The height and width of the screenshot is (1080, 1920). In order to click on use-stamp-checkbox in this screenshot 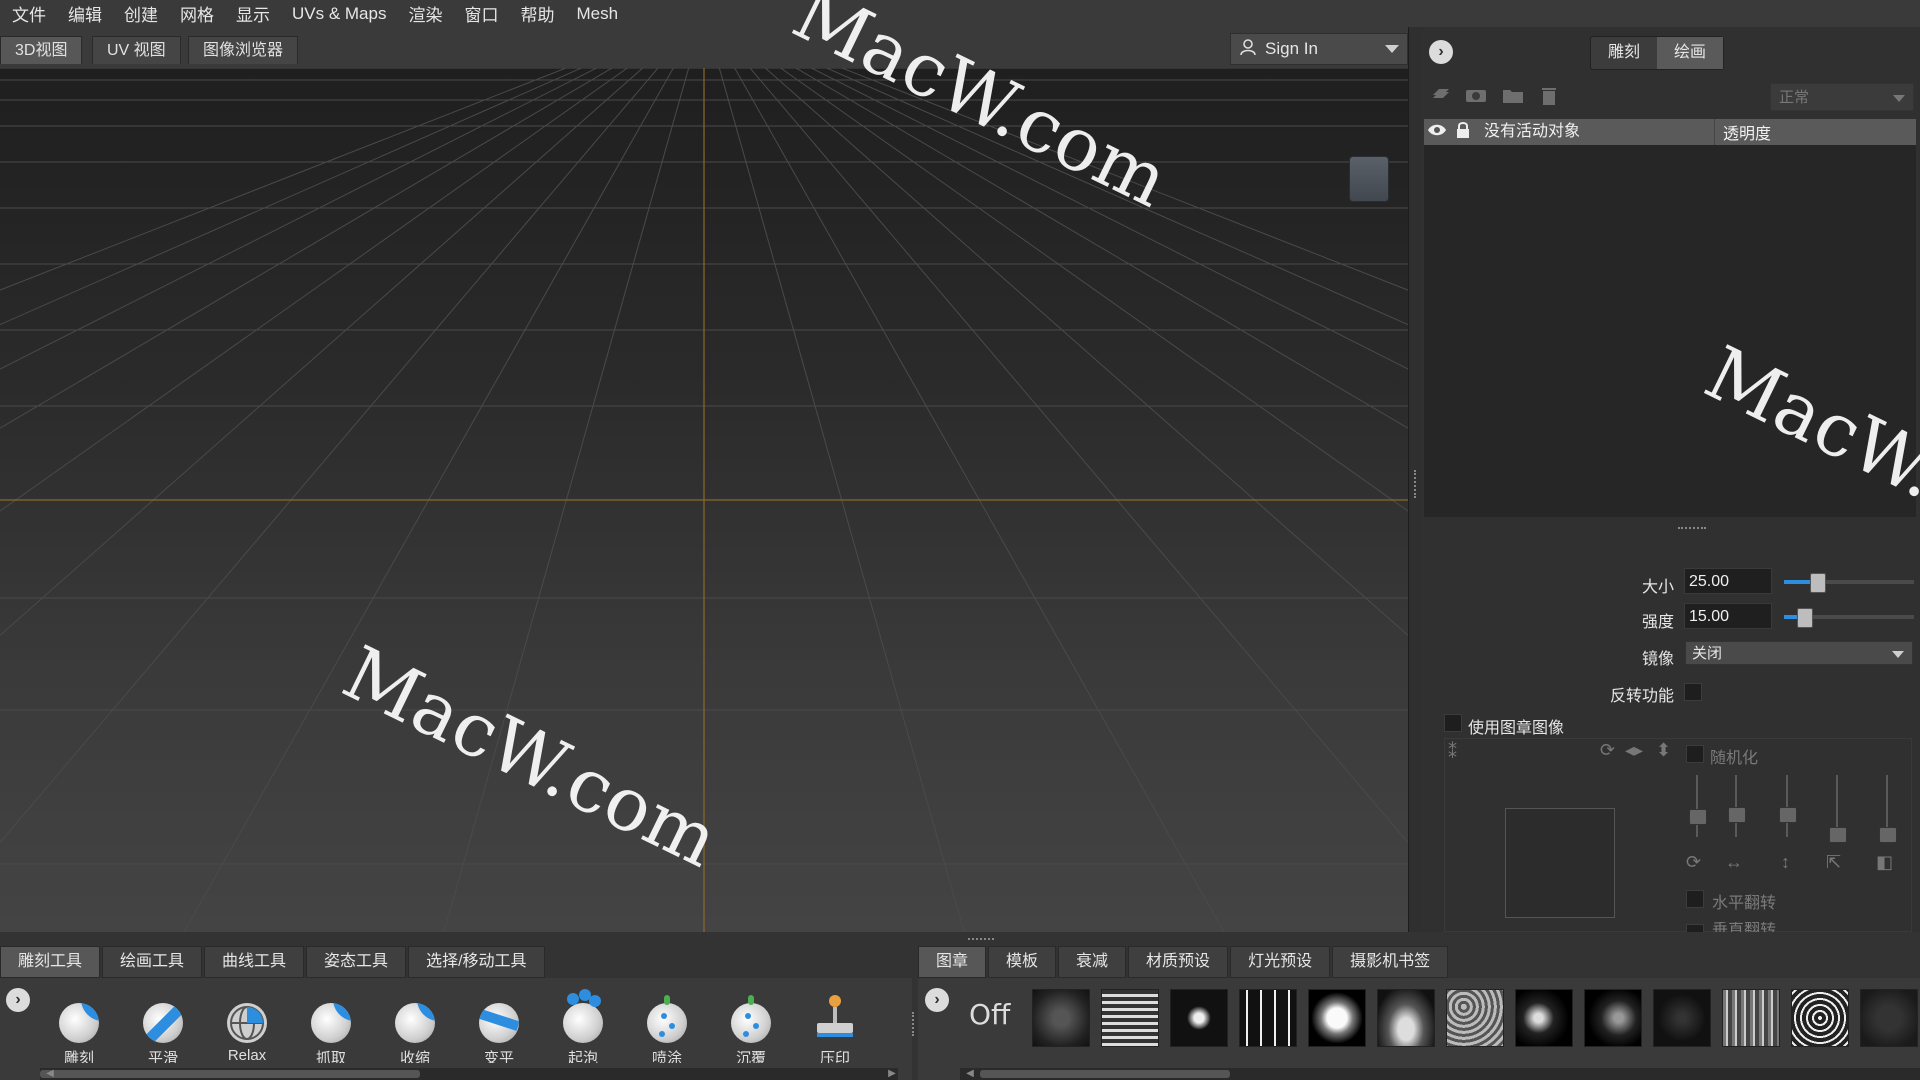, I will do `click(1453, 723)`.